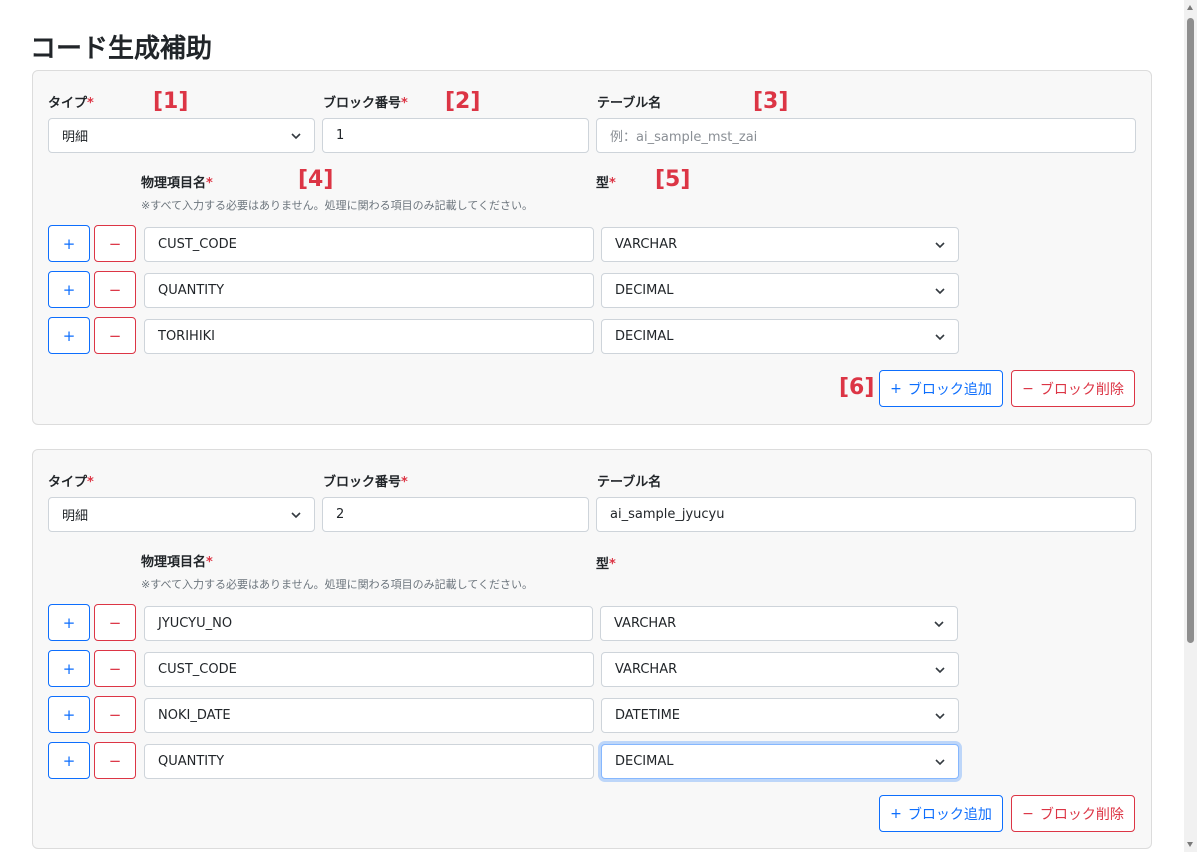 The image size is (1197, 852). I want to click on annotation-4: [4], so click(316, 179).